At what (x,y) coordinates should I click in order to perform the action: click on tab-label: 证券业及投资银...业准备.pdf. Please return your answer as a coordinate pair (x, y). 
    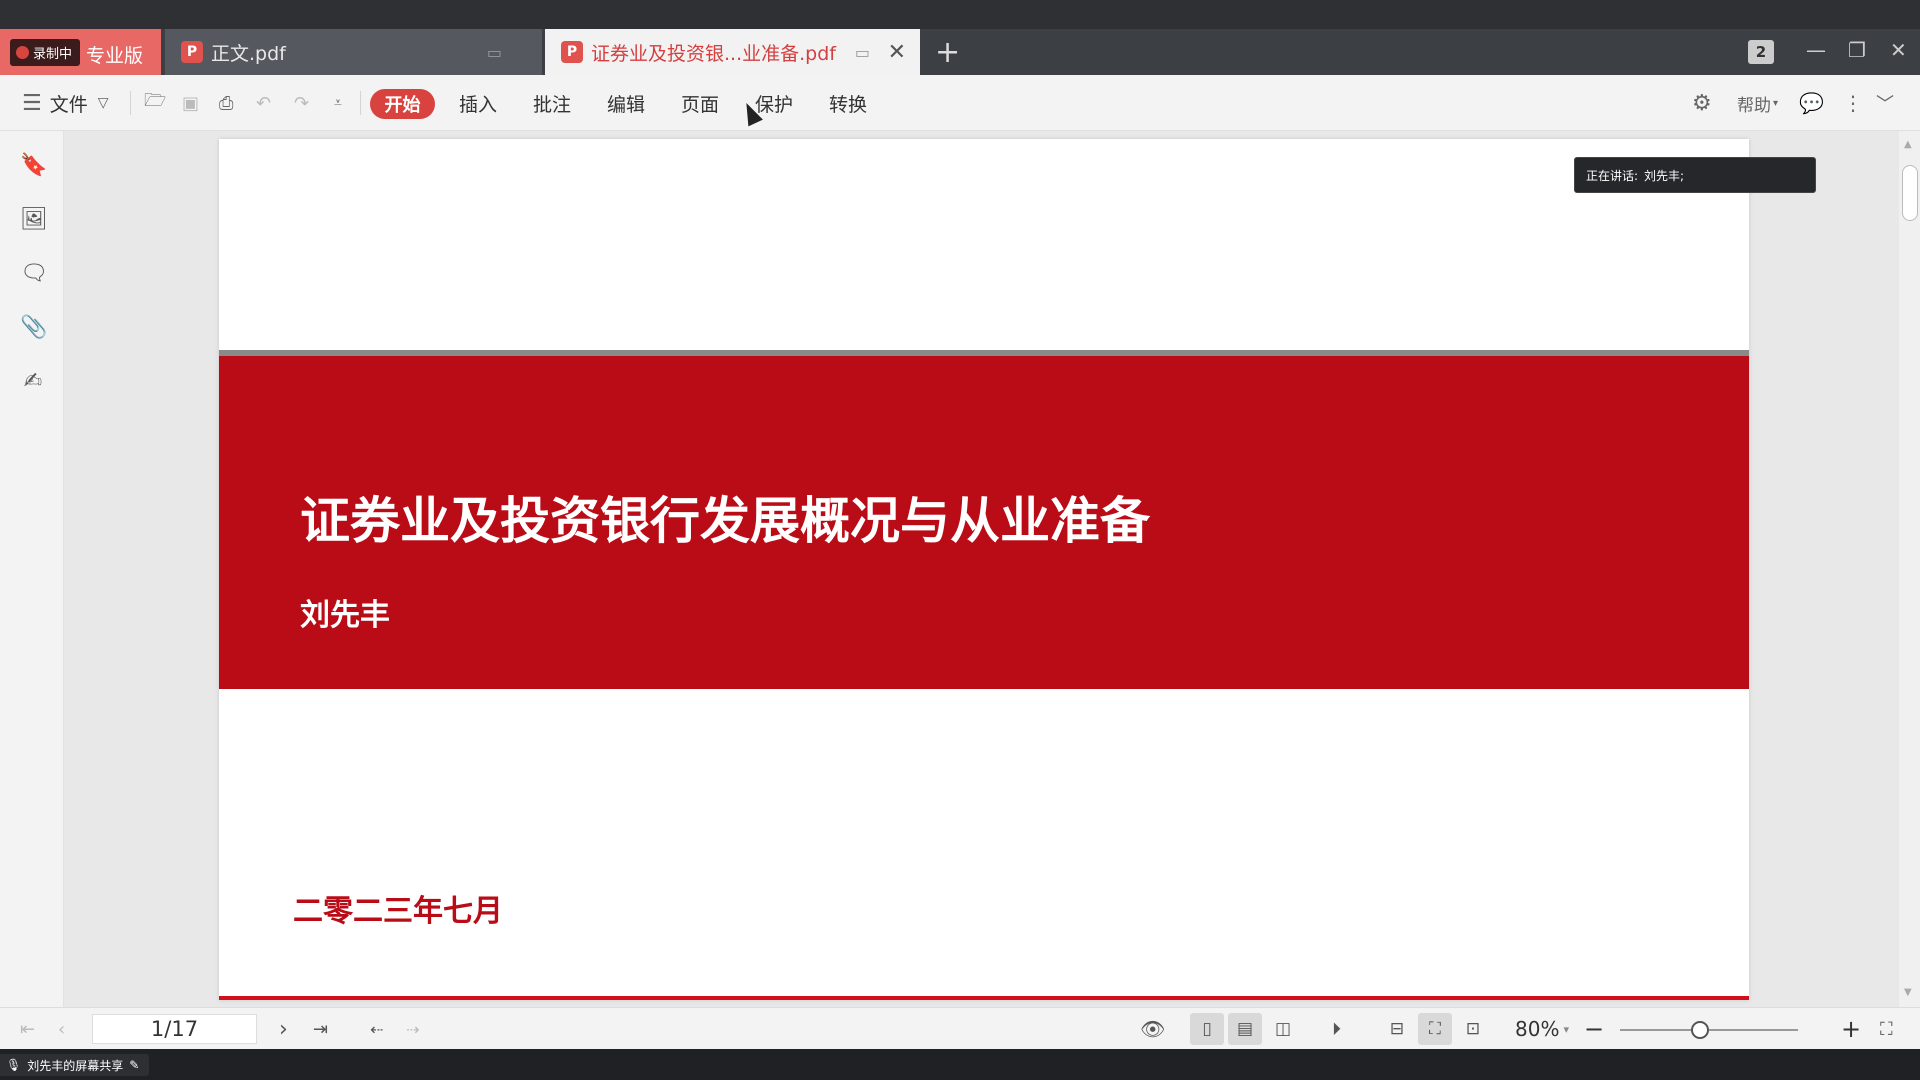
    Looking at the image, I should click on (713, 53).